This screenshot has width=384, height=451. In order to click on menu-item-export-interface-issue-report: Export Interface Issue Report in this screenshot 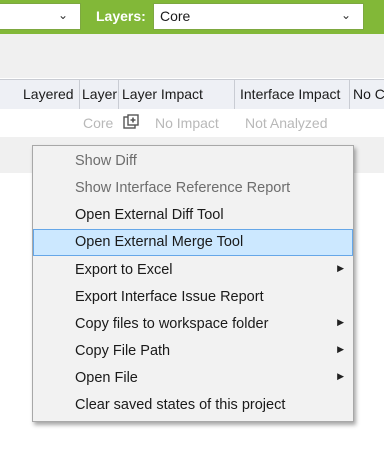, I will do `click(193, 297)`.